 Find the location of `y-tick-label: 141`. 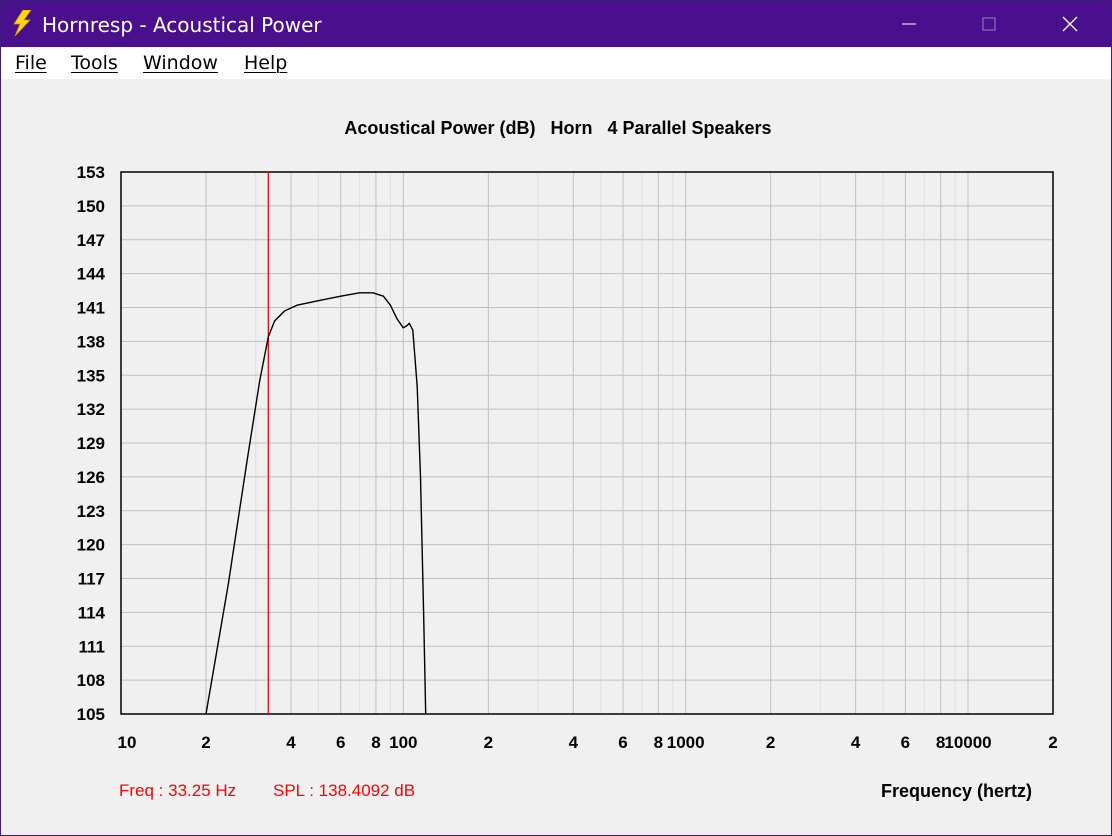

y-tick-label: 141 is located at coordinates (91, 308).